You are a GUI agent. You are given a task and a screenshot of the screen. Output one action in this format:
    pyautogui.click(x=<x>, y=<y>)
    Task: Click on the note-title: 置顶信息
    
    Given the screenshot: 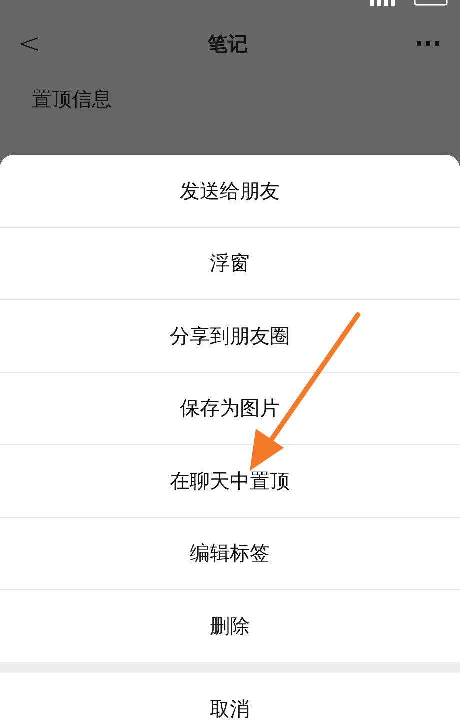 What is the action you would take?
    pyautogui.click(x=72, y=99)
    